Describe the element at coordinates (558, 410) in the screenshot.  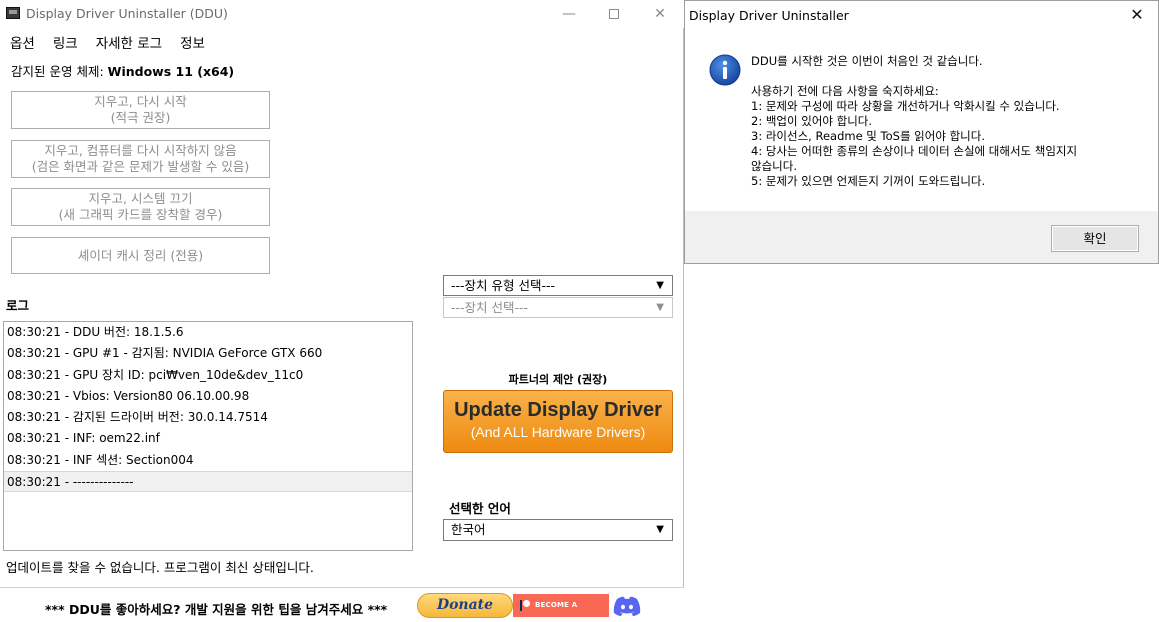
I see `update-main-label: Update Display Driver` at that location.